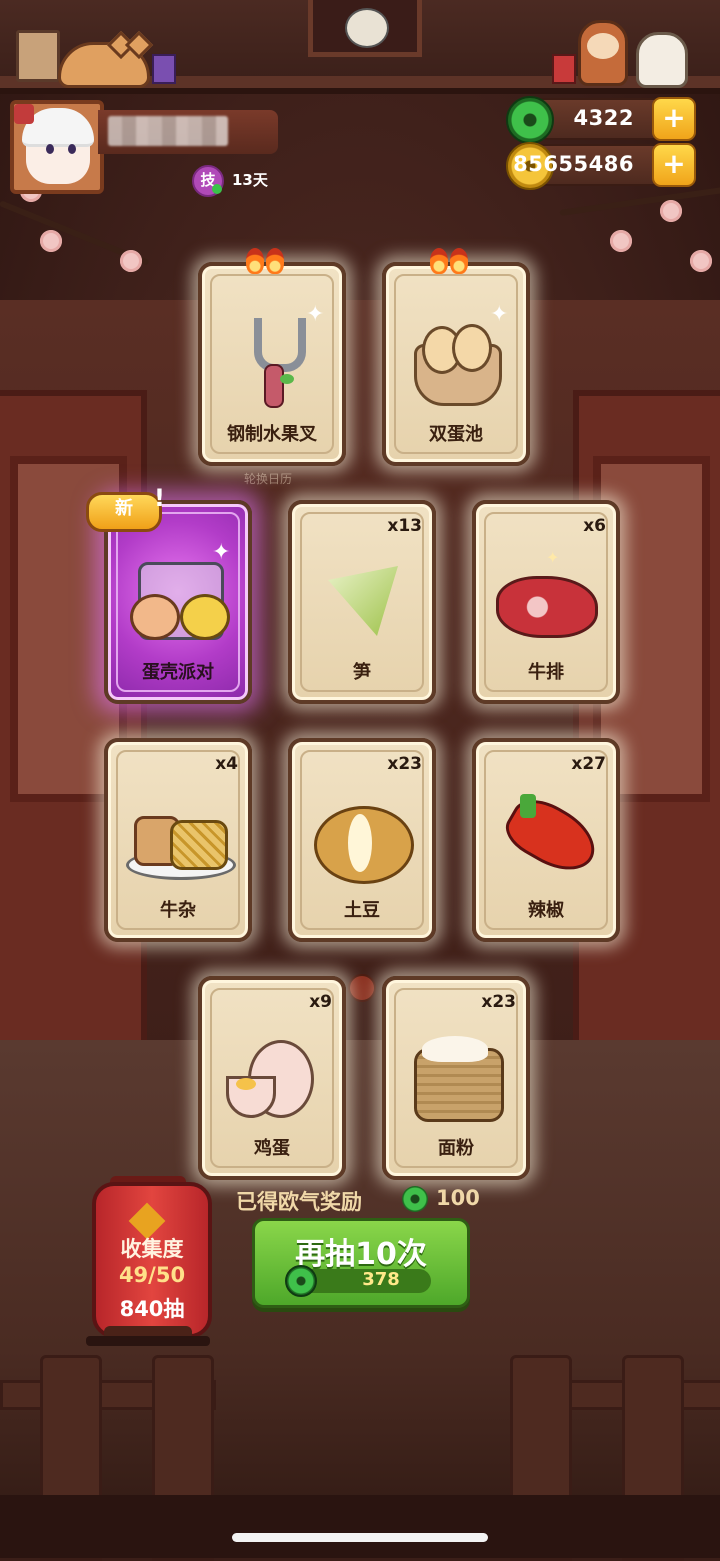  What do you see at coordinates (148, 1341) in the screenshot?
I see `lantern-stand` at bounding box center [148, 1341].